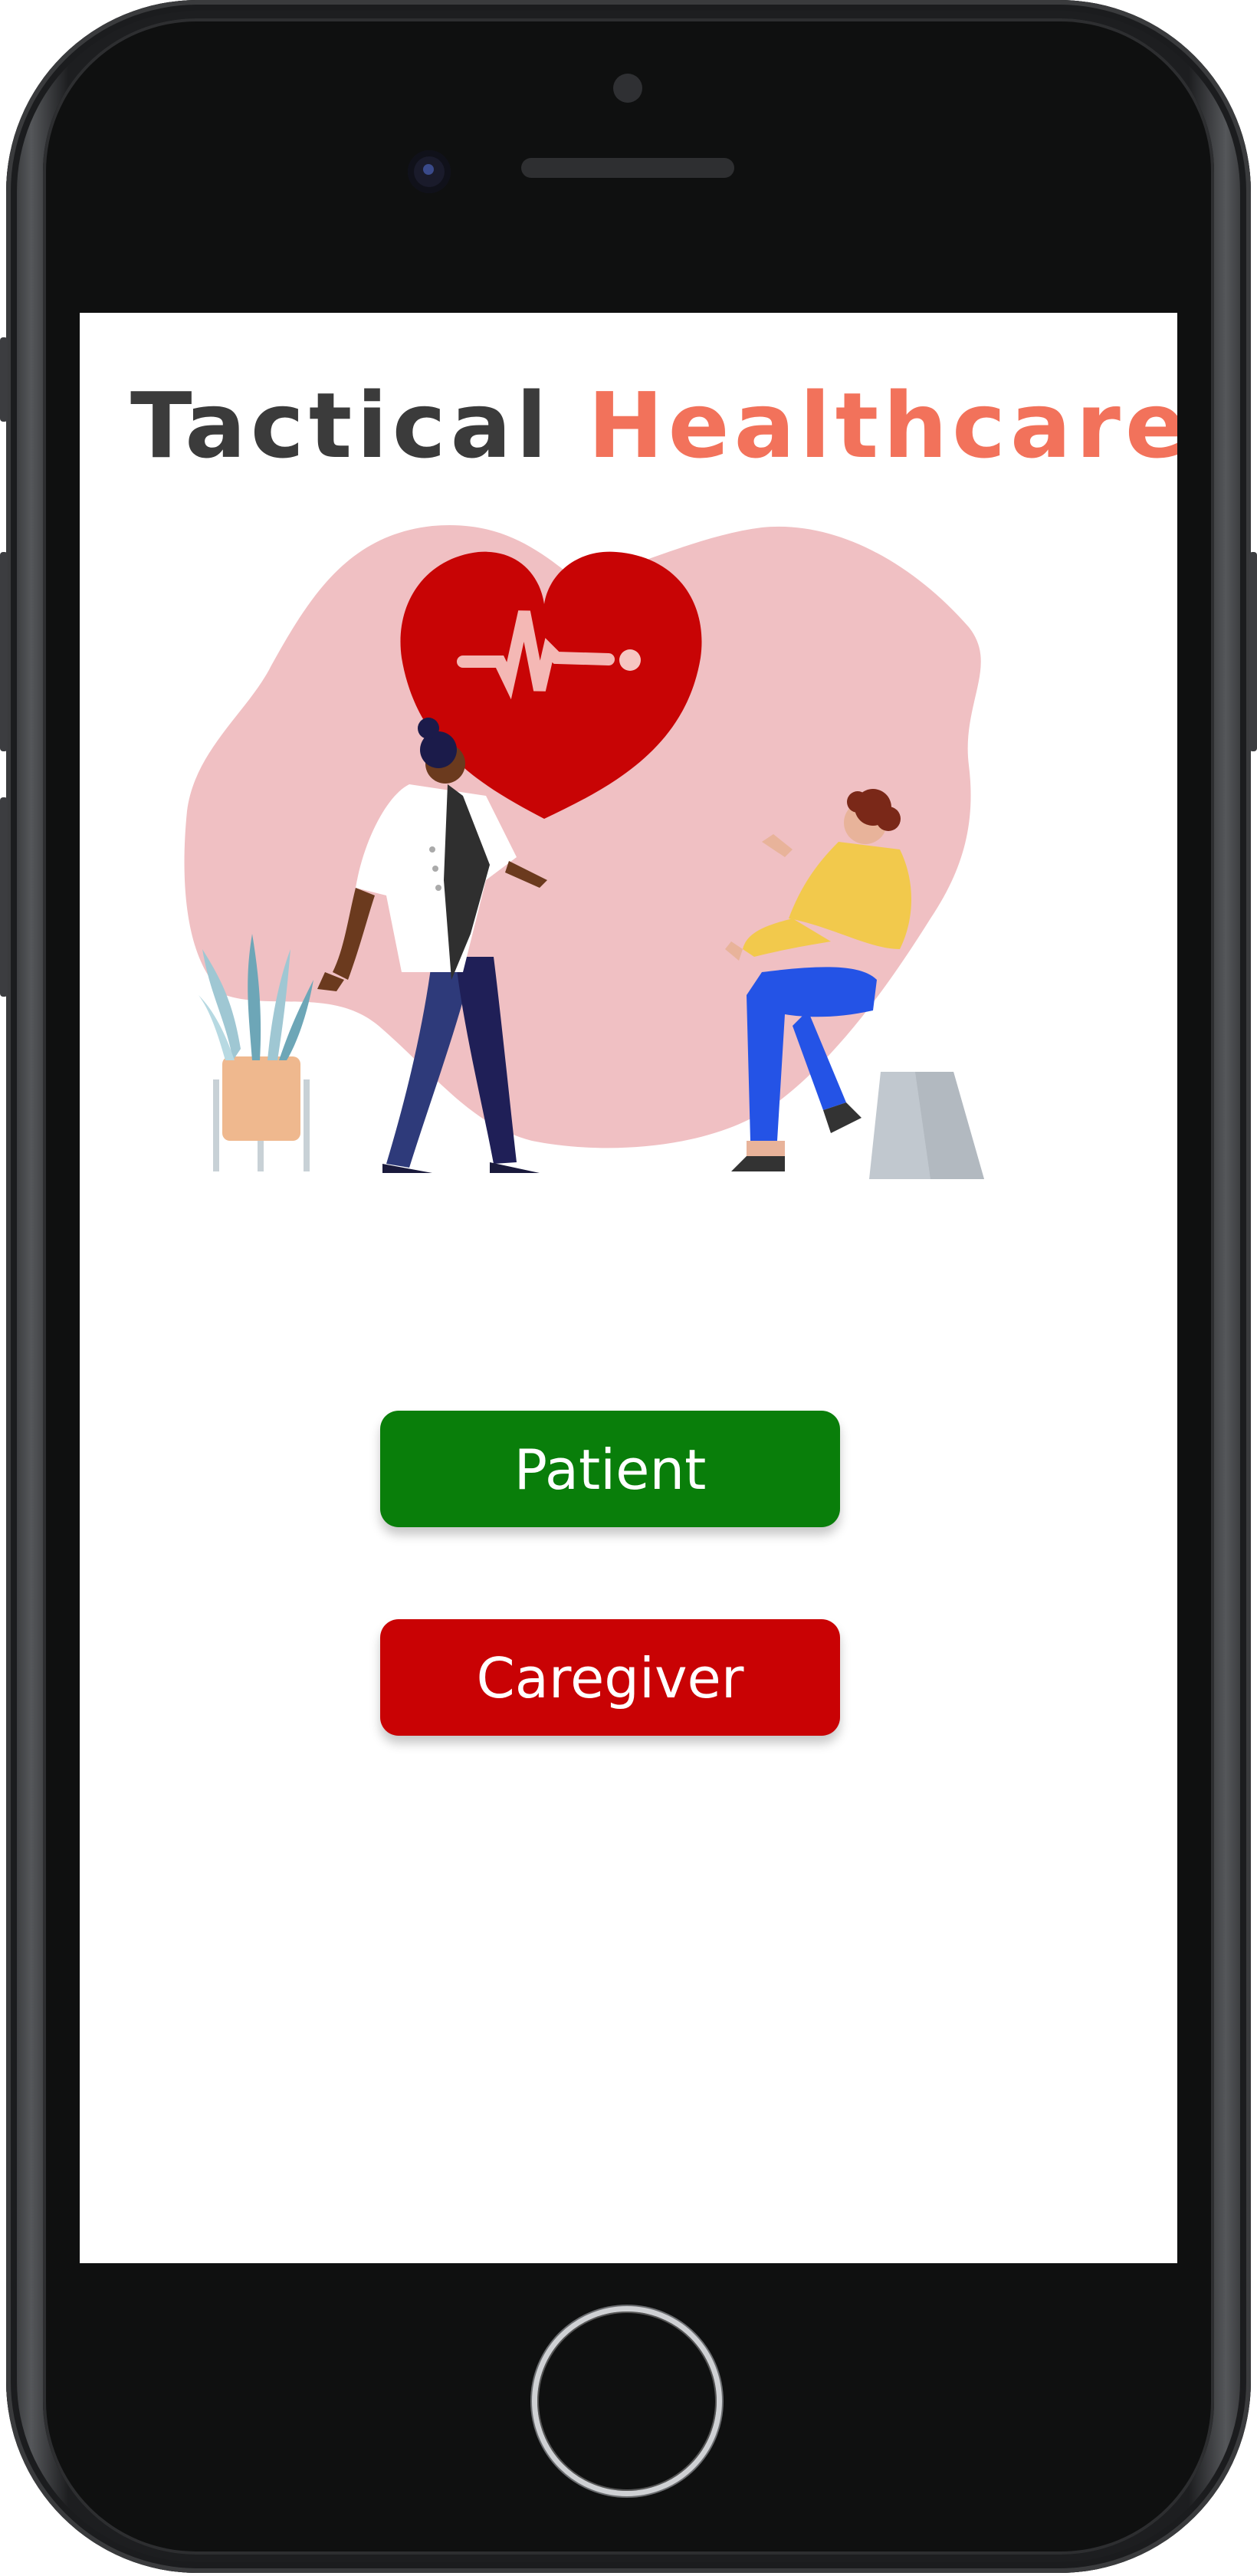 Image resolution: width=1257 pixels, height=2576 pixels. Describe the element at coordinates (4, 652) in the screenshot. I see `volume-up-button` at that location.